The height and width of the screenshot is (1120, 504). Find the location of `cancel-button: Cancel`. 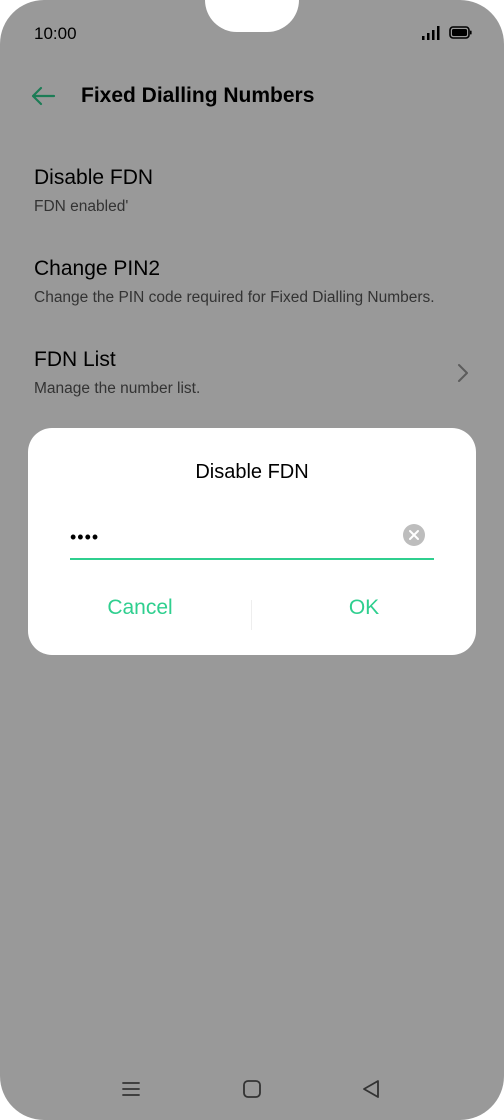

cancel-button: Cancel is located at coordinates (140, 608).